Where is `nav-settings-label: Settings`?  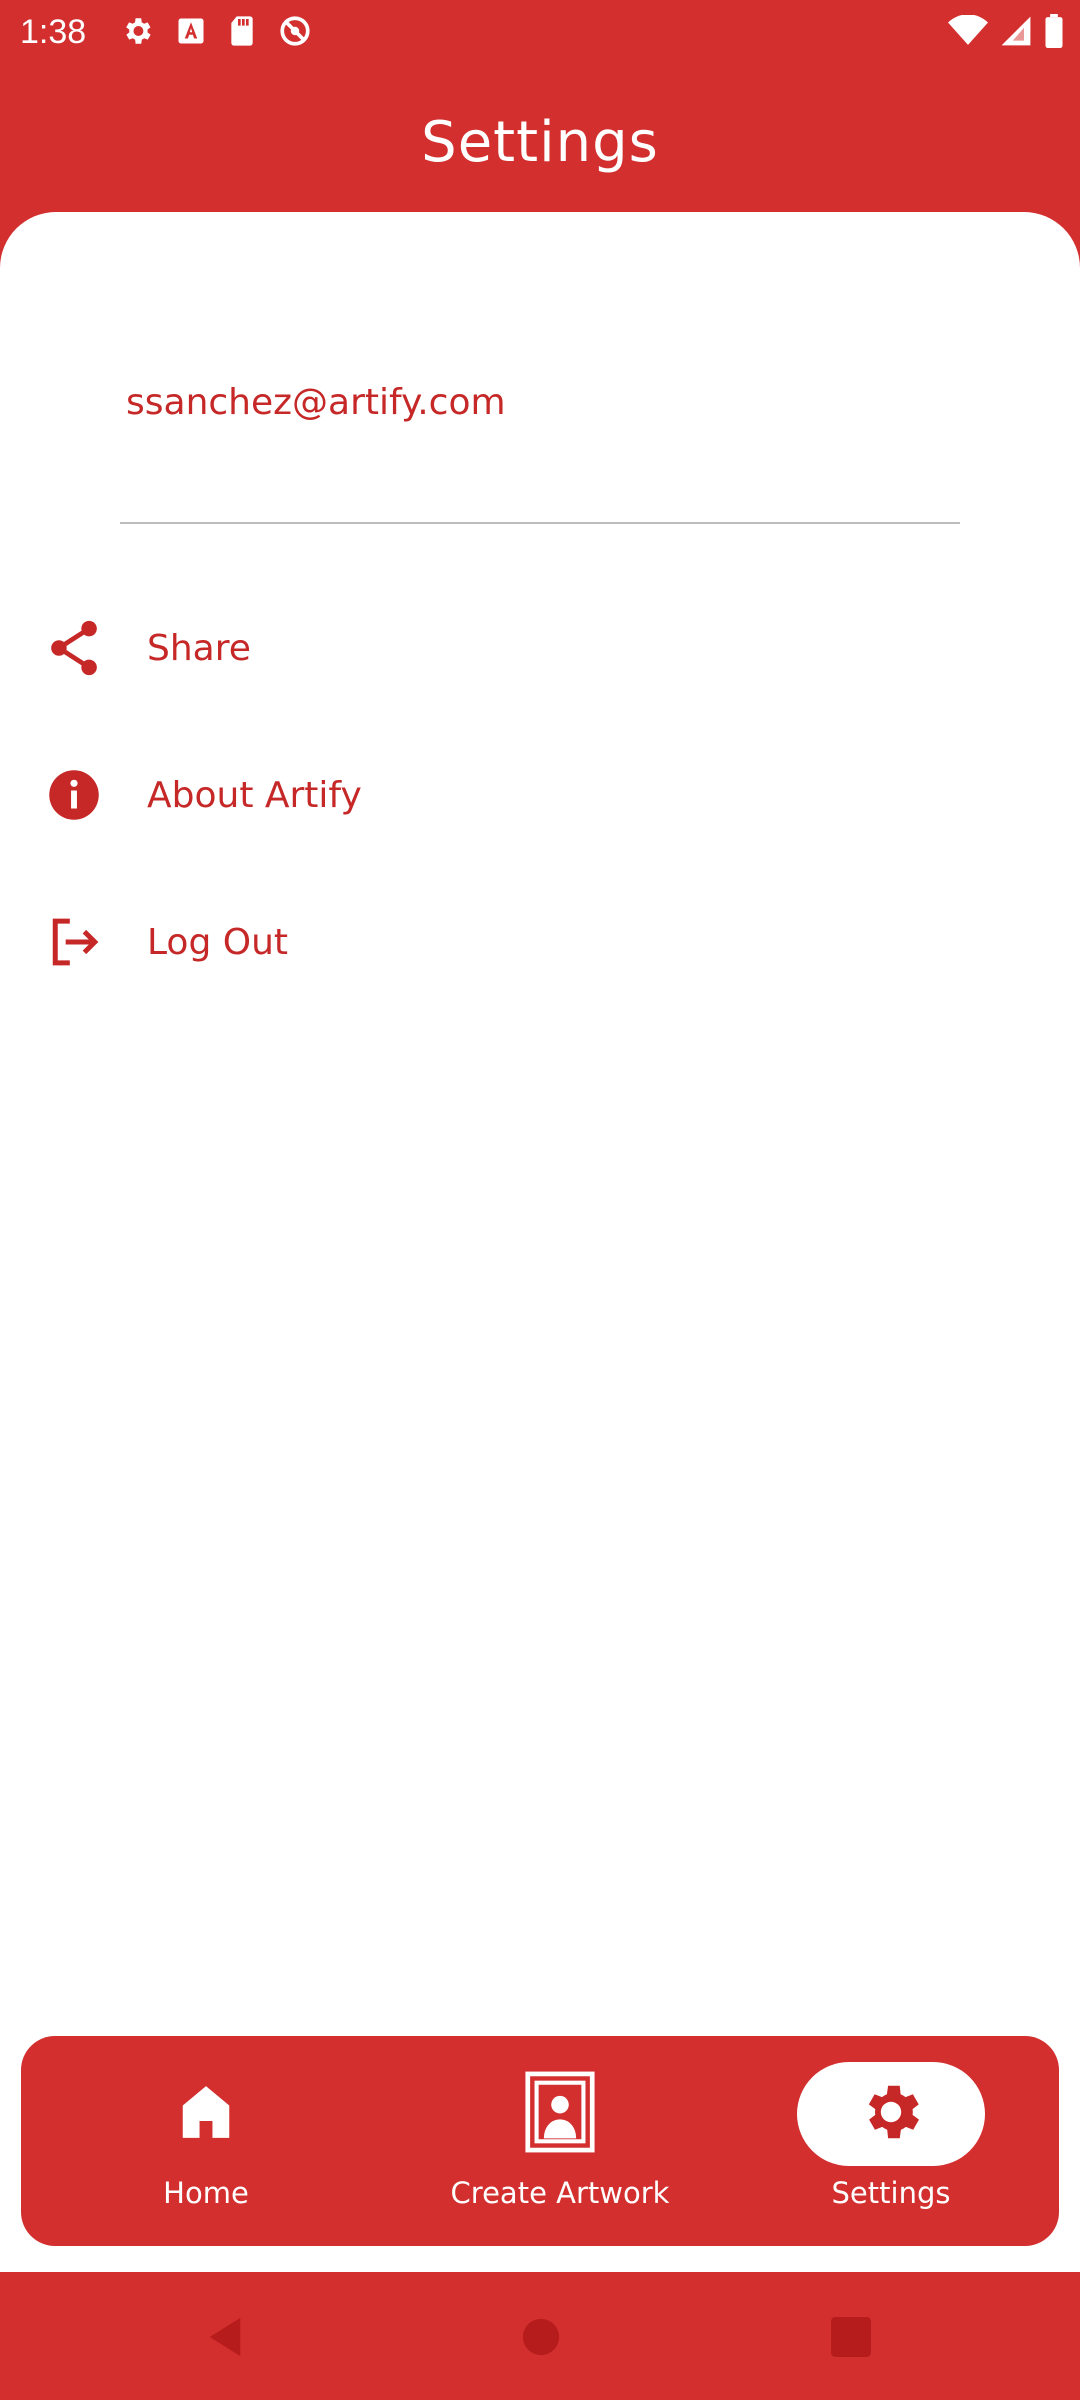 nav-settings-label: Settings is located at coordinates (891, 2193).